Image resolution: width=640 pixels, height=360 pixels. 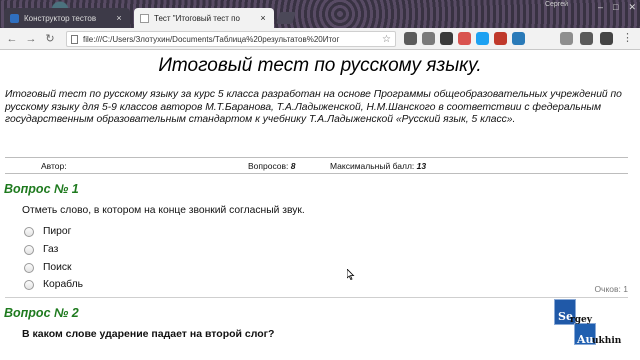 I want to click on file-icon, so click(x=74, y=39).